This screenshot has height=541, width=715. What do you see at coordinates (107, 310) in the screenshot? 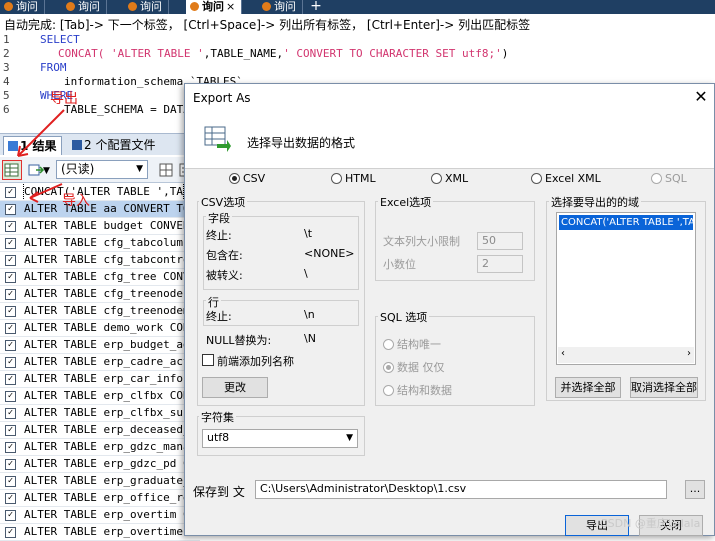
I see `table-cell: ALTER TABLE cfg_treenodem` at bounding box center [107, 310].